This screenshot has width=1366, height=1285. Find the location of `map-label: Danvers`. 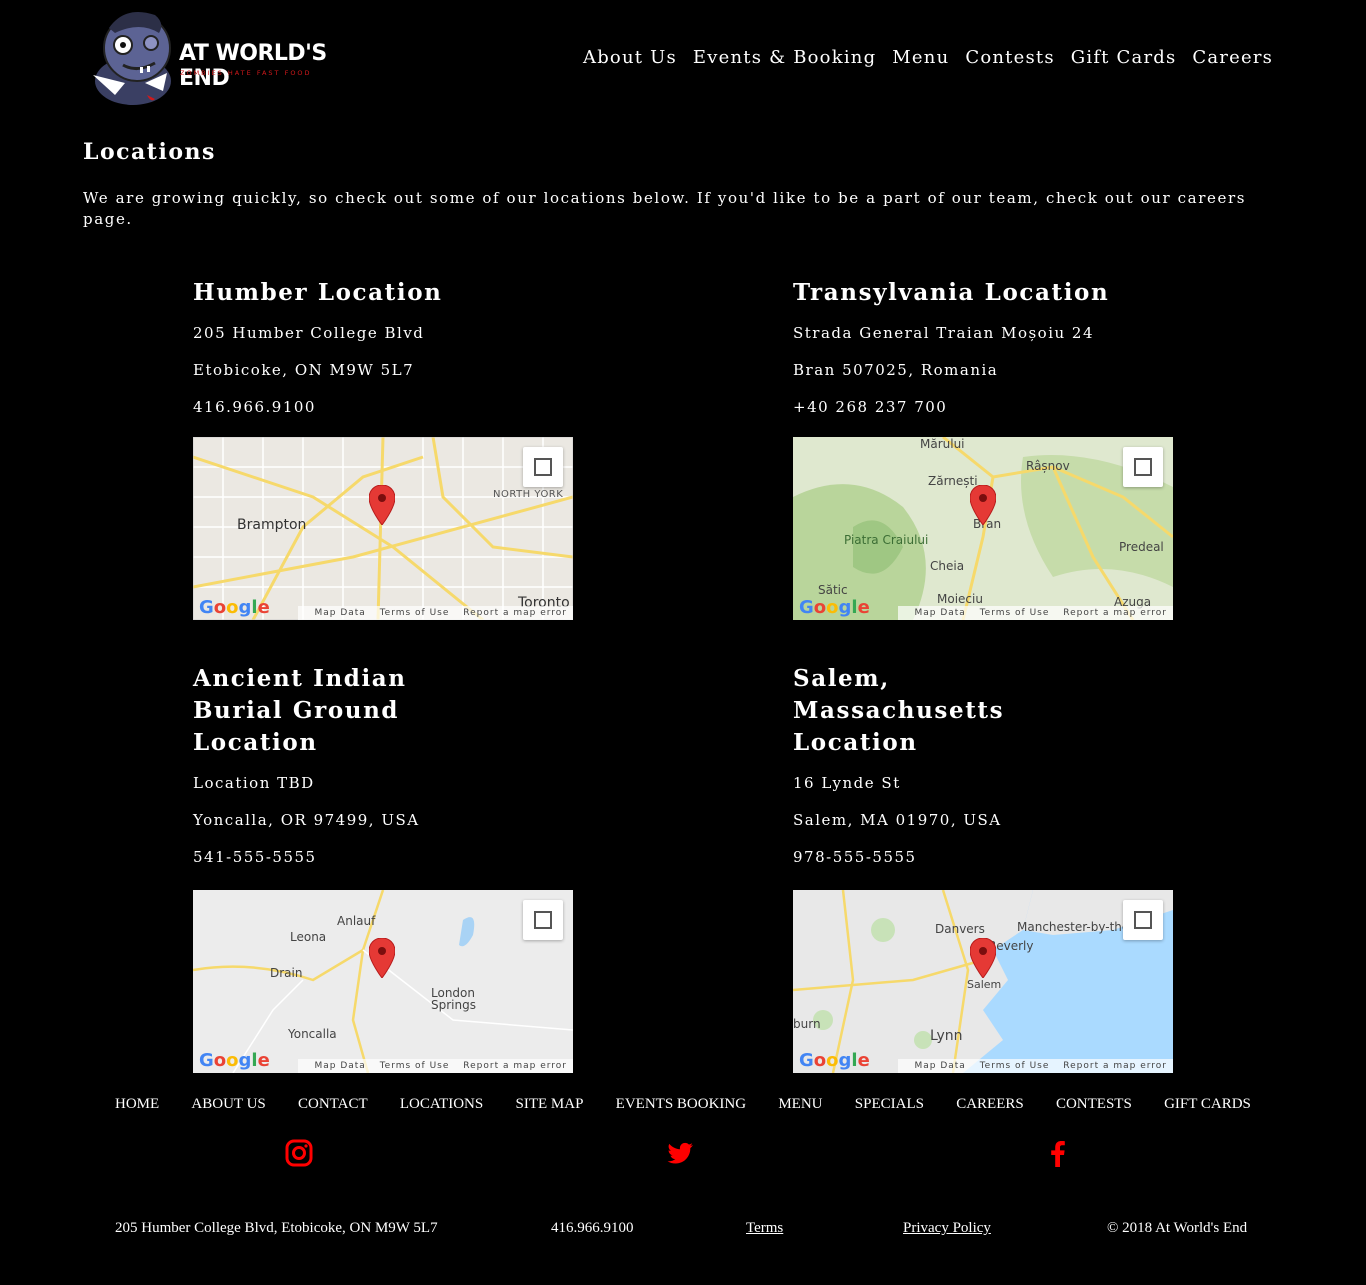

map-label: Danvers is located at coordinates (960, 929).